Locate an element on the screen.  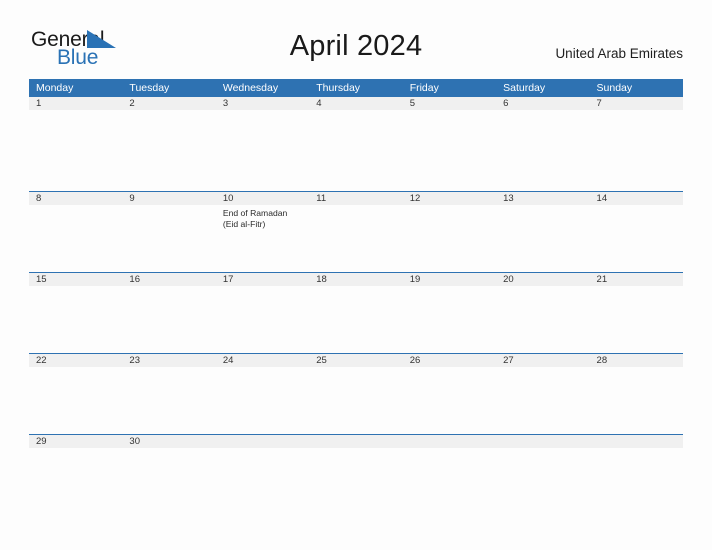
day-number: 22 is located at coordinates (75, 360).